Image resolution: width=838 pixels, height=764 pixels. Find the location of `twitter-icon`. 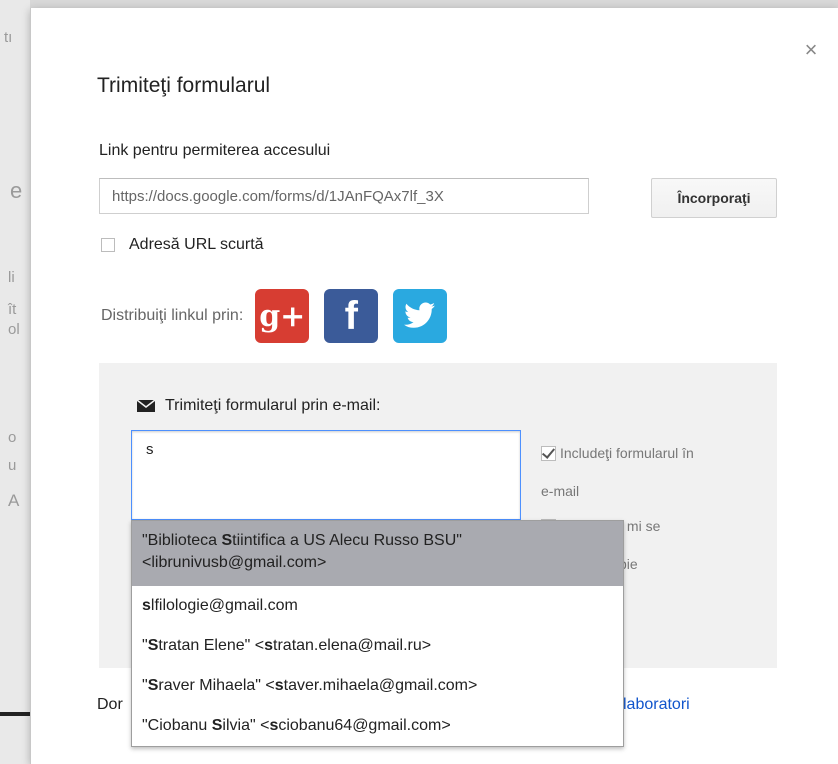

twitter-icon is located at coordinates (420, 316).